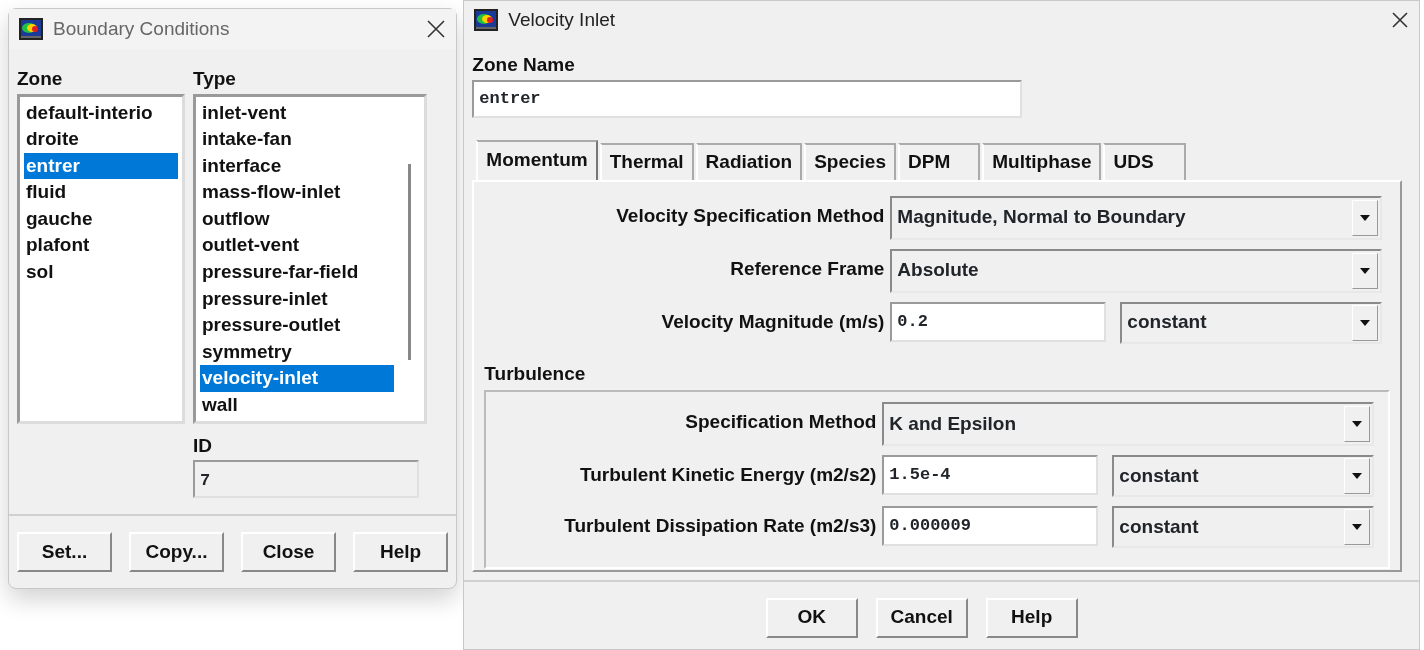  Describe the element at coordinates (288, 552) in the screenshot. I see `dialog-button: Close` at that location.